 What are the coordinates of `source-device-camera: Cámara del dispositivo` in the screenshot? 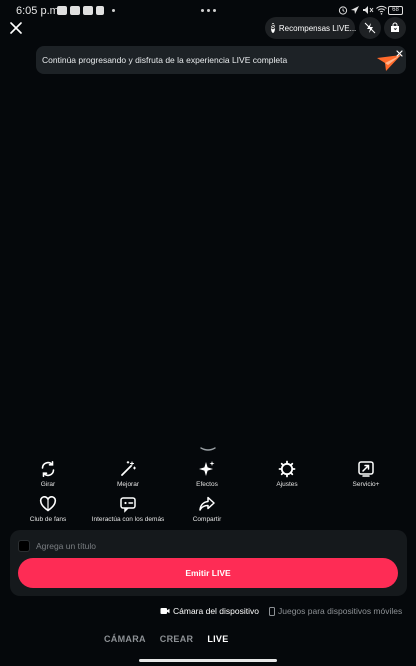 It's located at (209, 611).